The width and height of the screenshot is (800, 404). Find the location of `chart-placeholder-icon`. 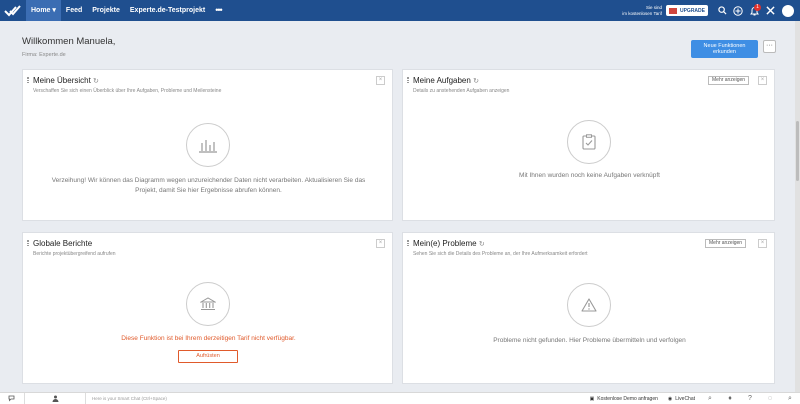

chart-placeholder-icon is located at coordinates (208, 145).